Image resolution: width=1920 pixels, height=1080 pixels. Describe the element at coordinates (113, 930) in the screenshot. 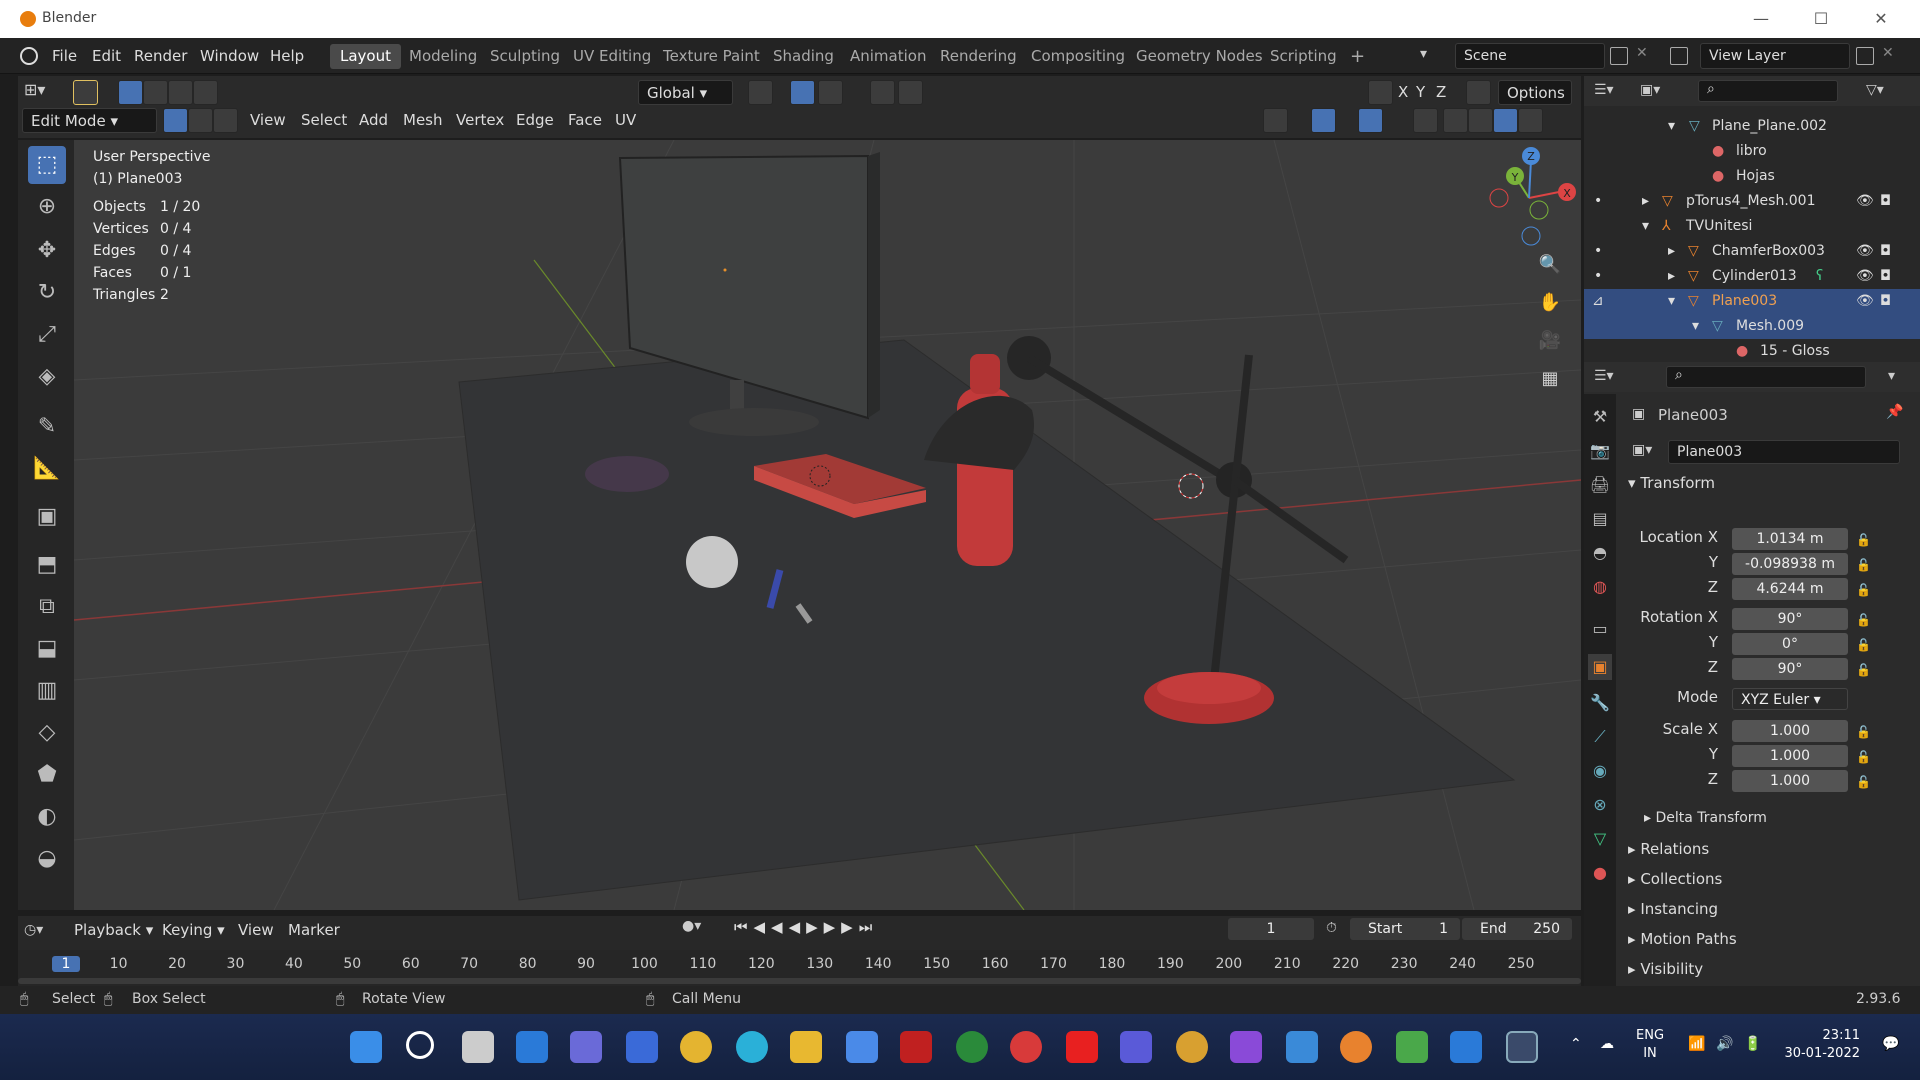

I see `playback-menu: Playback ▾` at that location.